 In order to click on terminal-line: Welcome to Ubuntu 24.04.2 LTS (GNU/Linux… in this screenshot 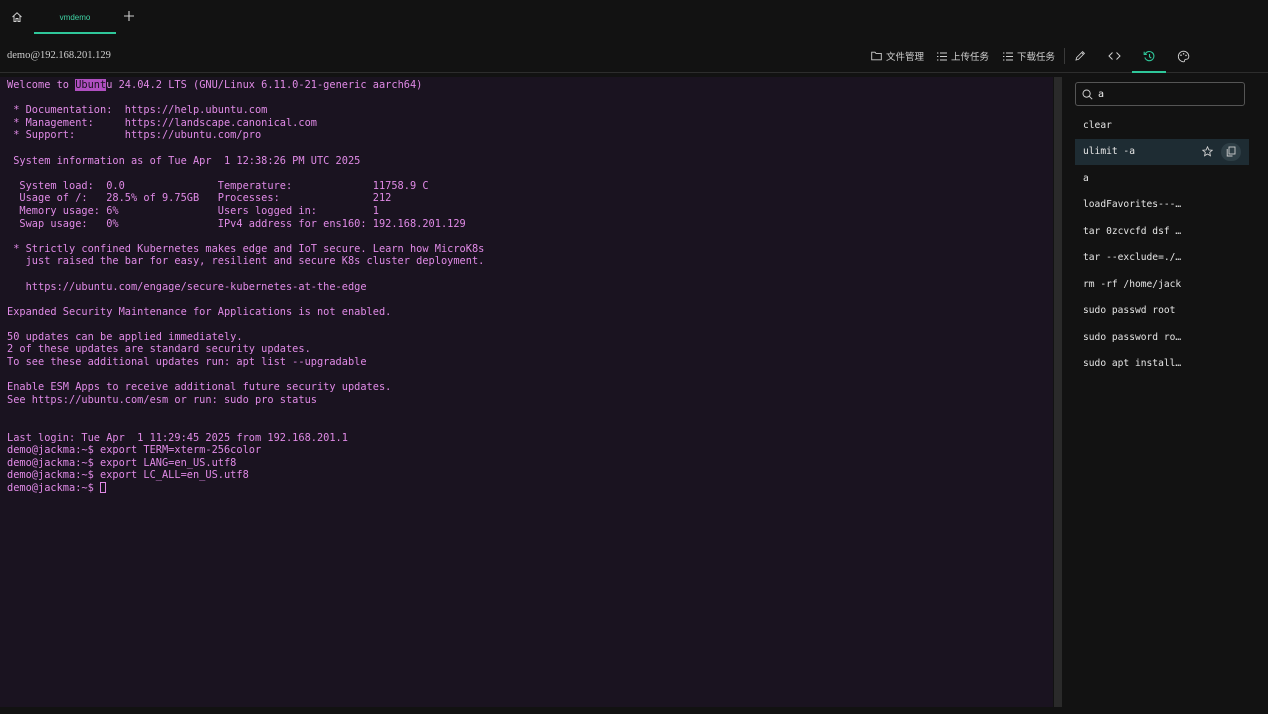, I will do `click(245, 85)`.